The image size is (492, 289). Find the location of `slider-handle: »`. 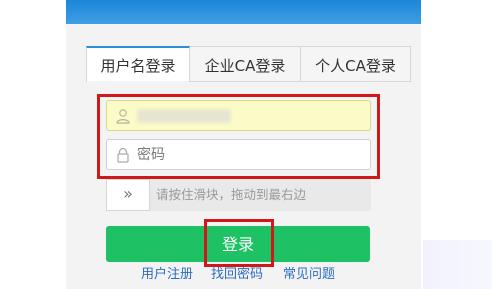

slider-handle: » is located at coordinates (128, 195).